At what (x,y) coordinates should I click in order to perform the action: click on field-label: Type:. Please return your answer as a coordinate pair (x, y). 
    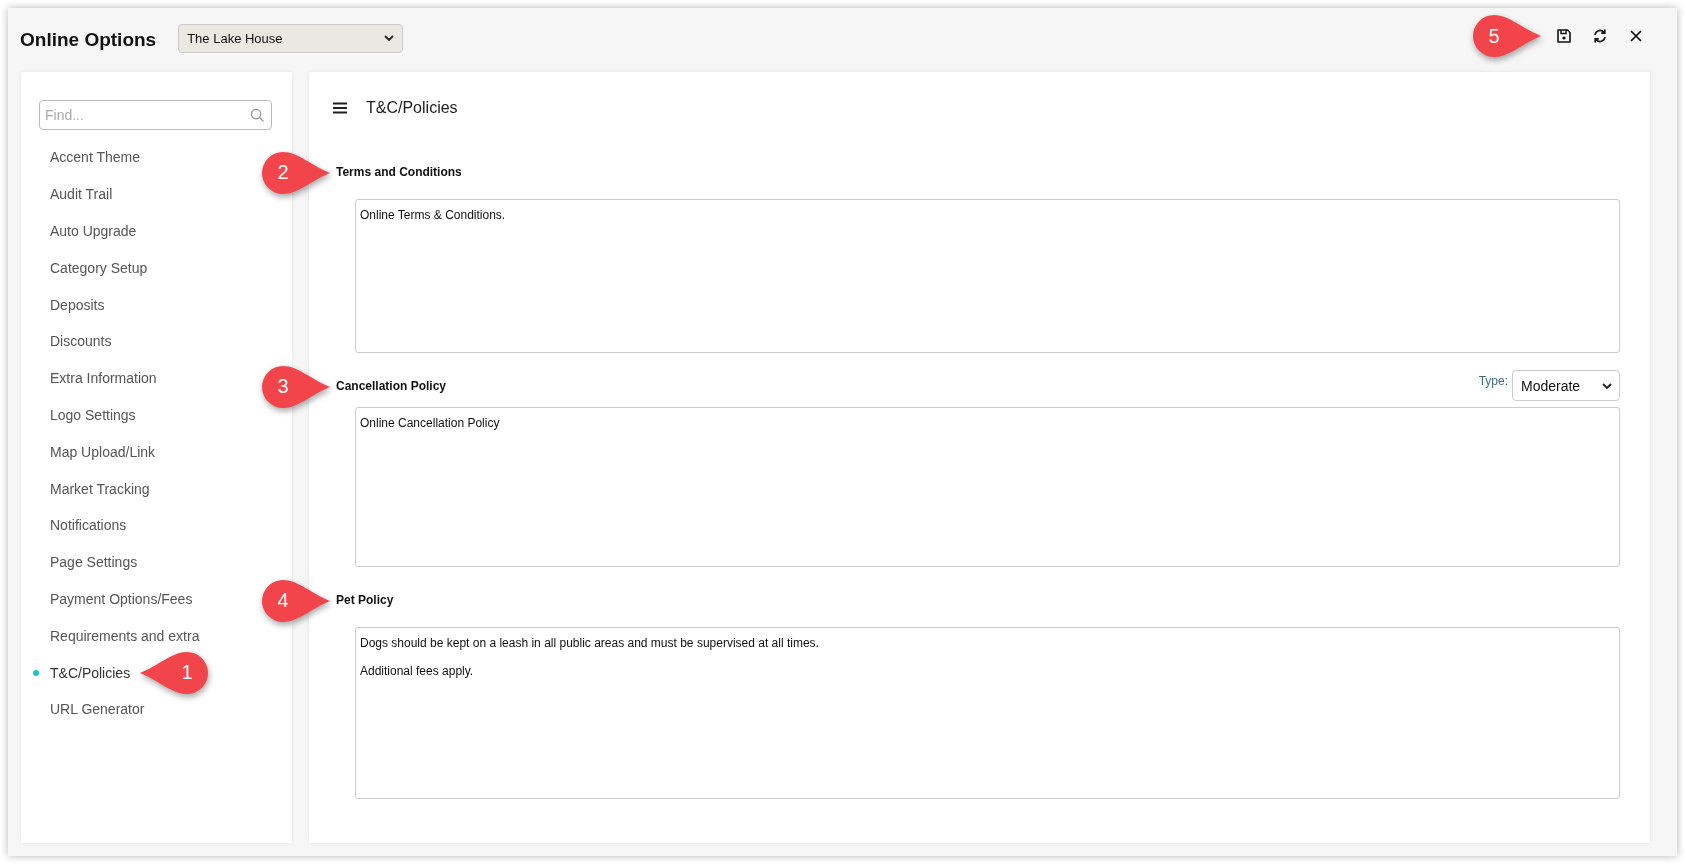
    Looking at the image, I should click on (1493, 380).